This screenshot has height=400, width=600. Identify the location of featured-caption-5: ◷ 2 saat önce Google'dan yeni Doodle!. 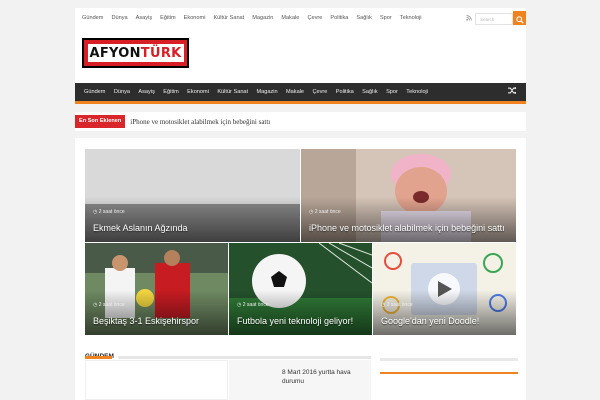
(430, 315).